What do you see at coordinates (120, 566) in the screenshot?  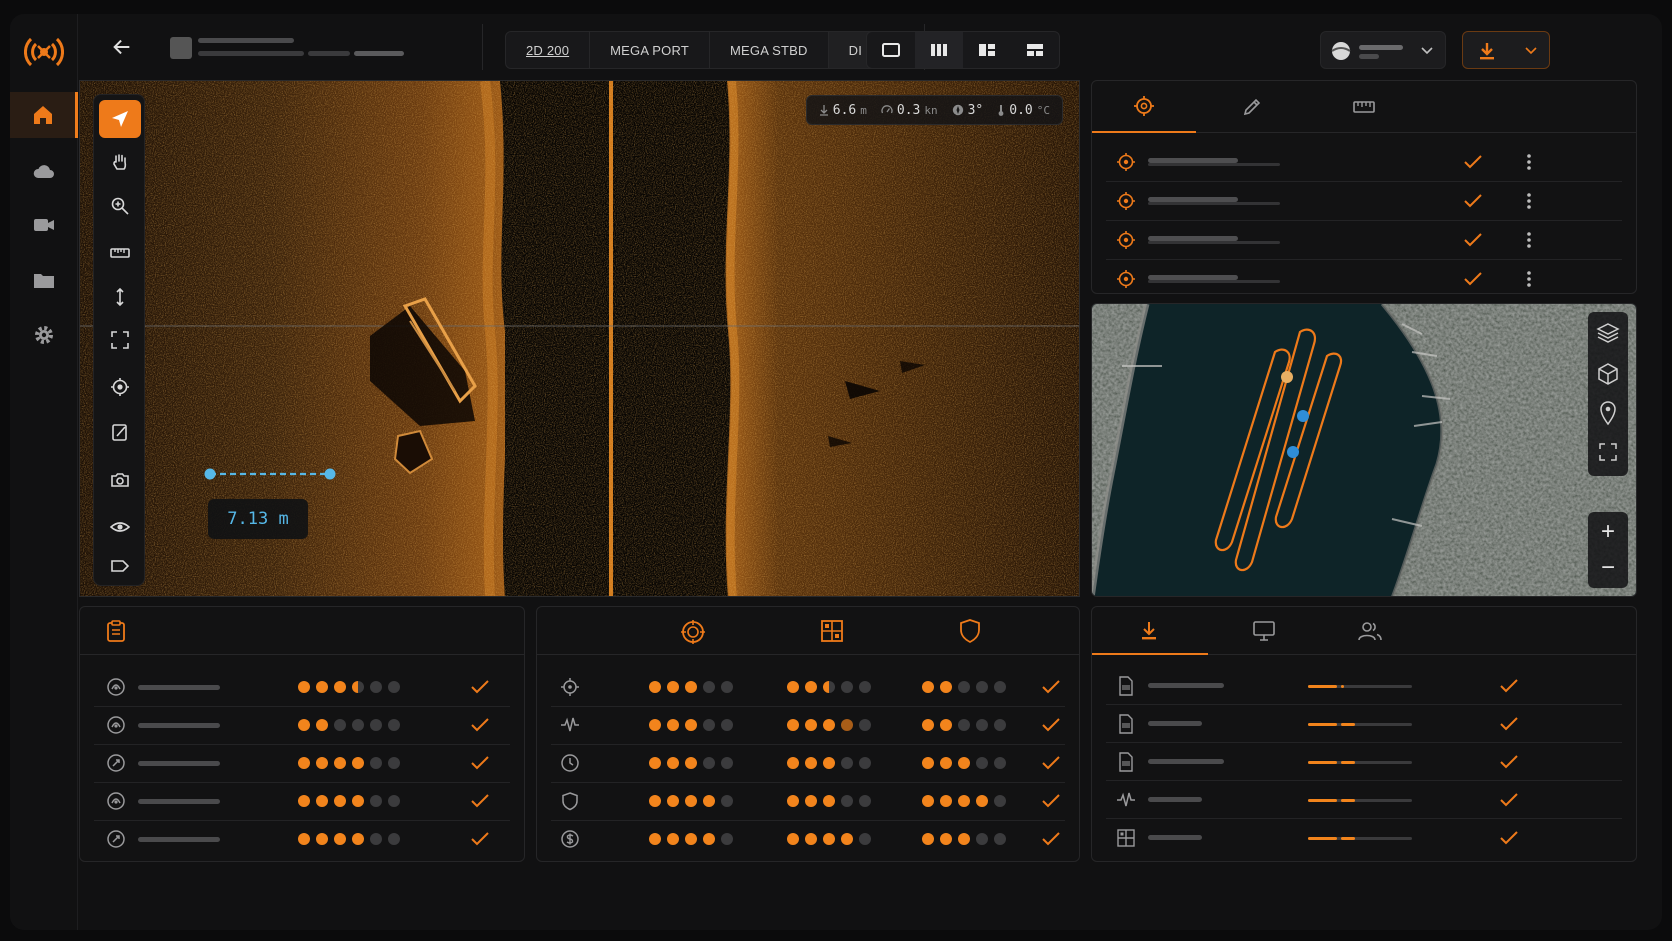 I see `tag-tool` at bounding box center [120, 566].